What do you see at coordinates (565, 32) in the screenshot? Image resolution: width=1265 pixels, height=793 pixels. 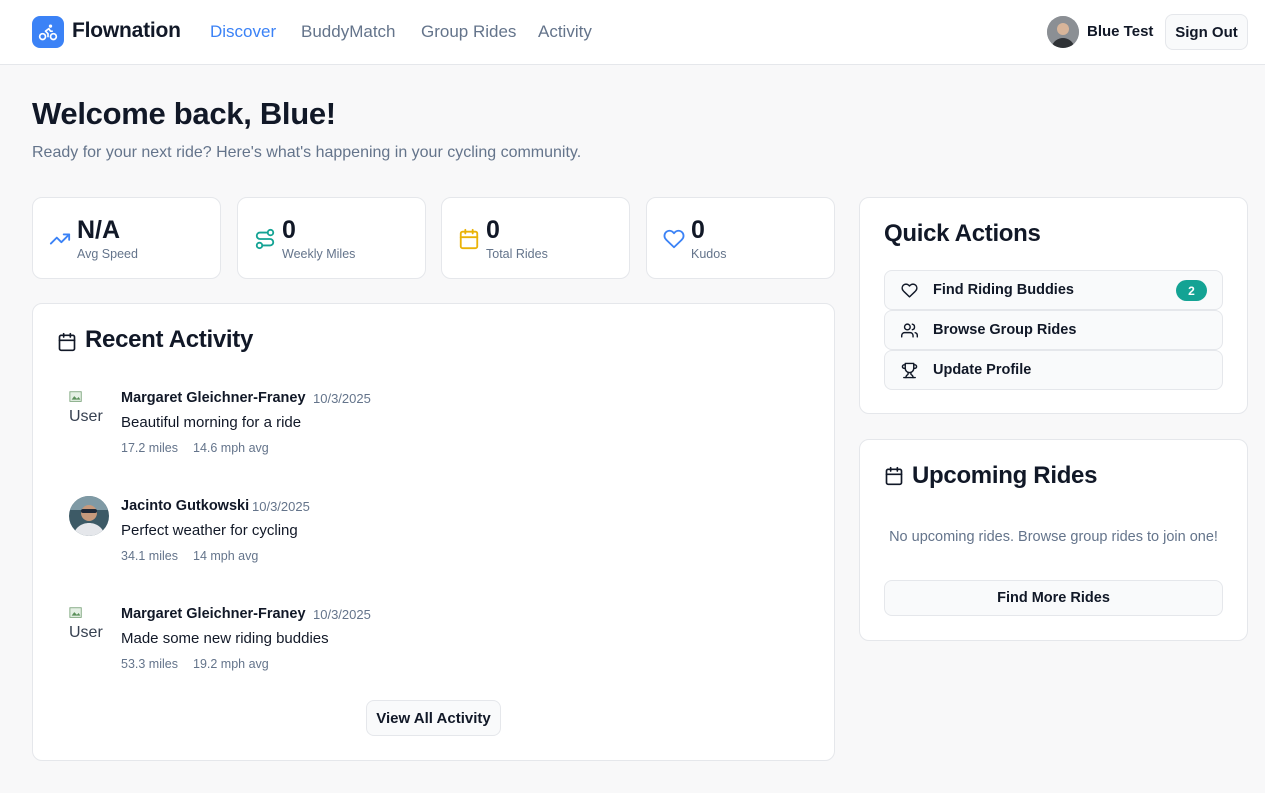 I see `nav-activity: Activity` at bounding box center [565, 32].